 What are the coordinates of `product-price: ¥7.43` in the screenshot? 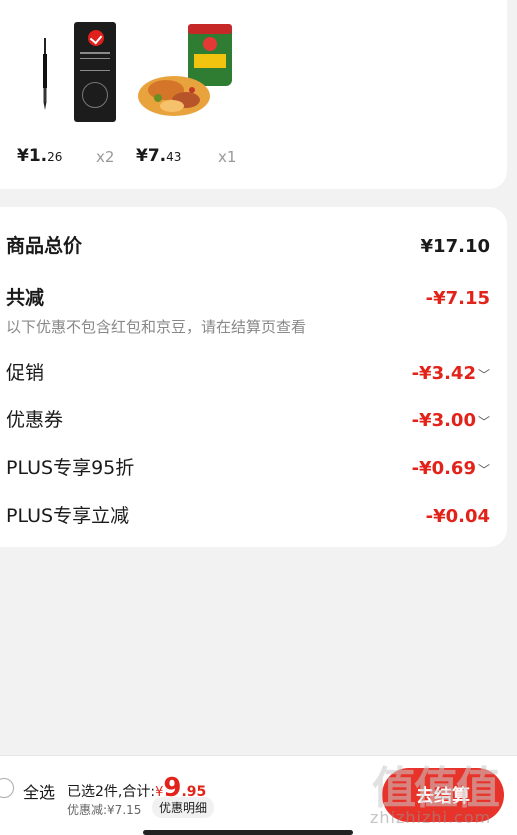 It's located at (159, 156).